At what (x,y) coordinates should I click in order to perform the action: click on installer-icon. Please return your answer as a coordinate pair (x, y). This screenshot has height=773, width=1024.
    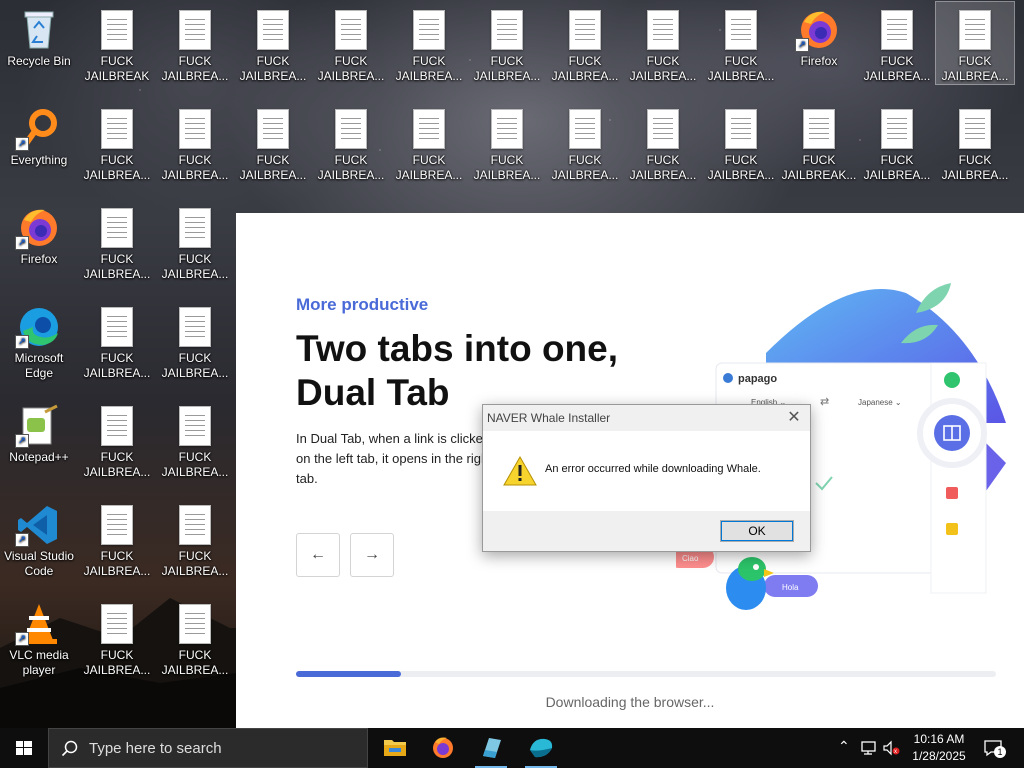
    Looking at the image, I should click on (492, 748).